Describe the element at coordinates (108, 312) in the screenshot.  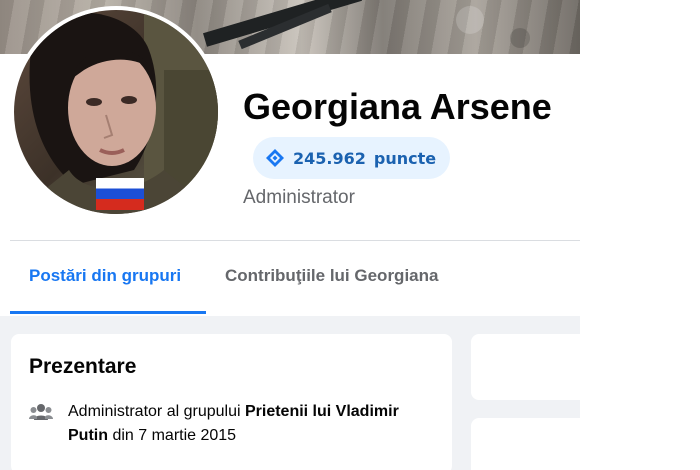
I see `active-tab-indicator` at that location.